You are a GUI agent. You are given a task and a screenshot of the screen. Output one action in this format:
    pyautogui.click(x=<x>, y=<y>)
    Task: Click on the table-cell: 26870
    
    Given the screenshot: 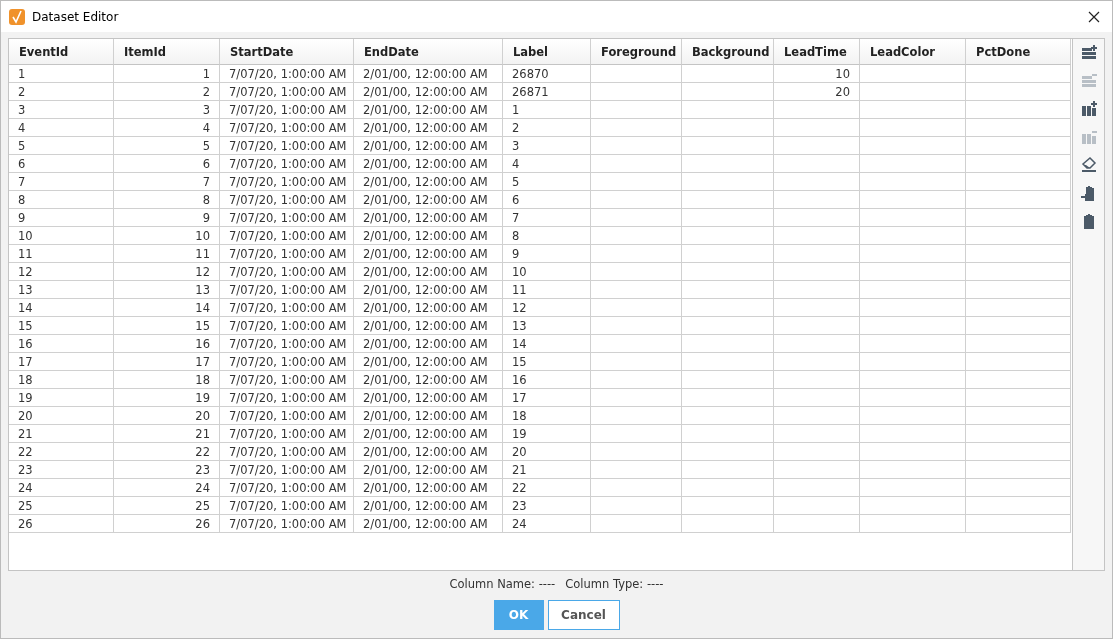 What is the action you would take?
    pyautogui.click(x=547, y=74)
    